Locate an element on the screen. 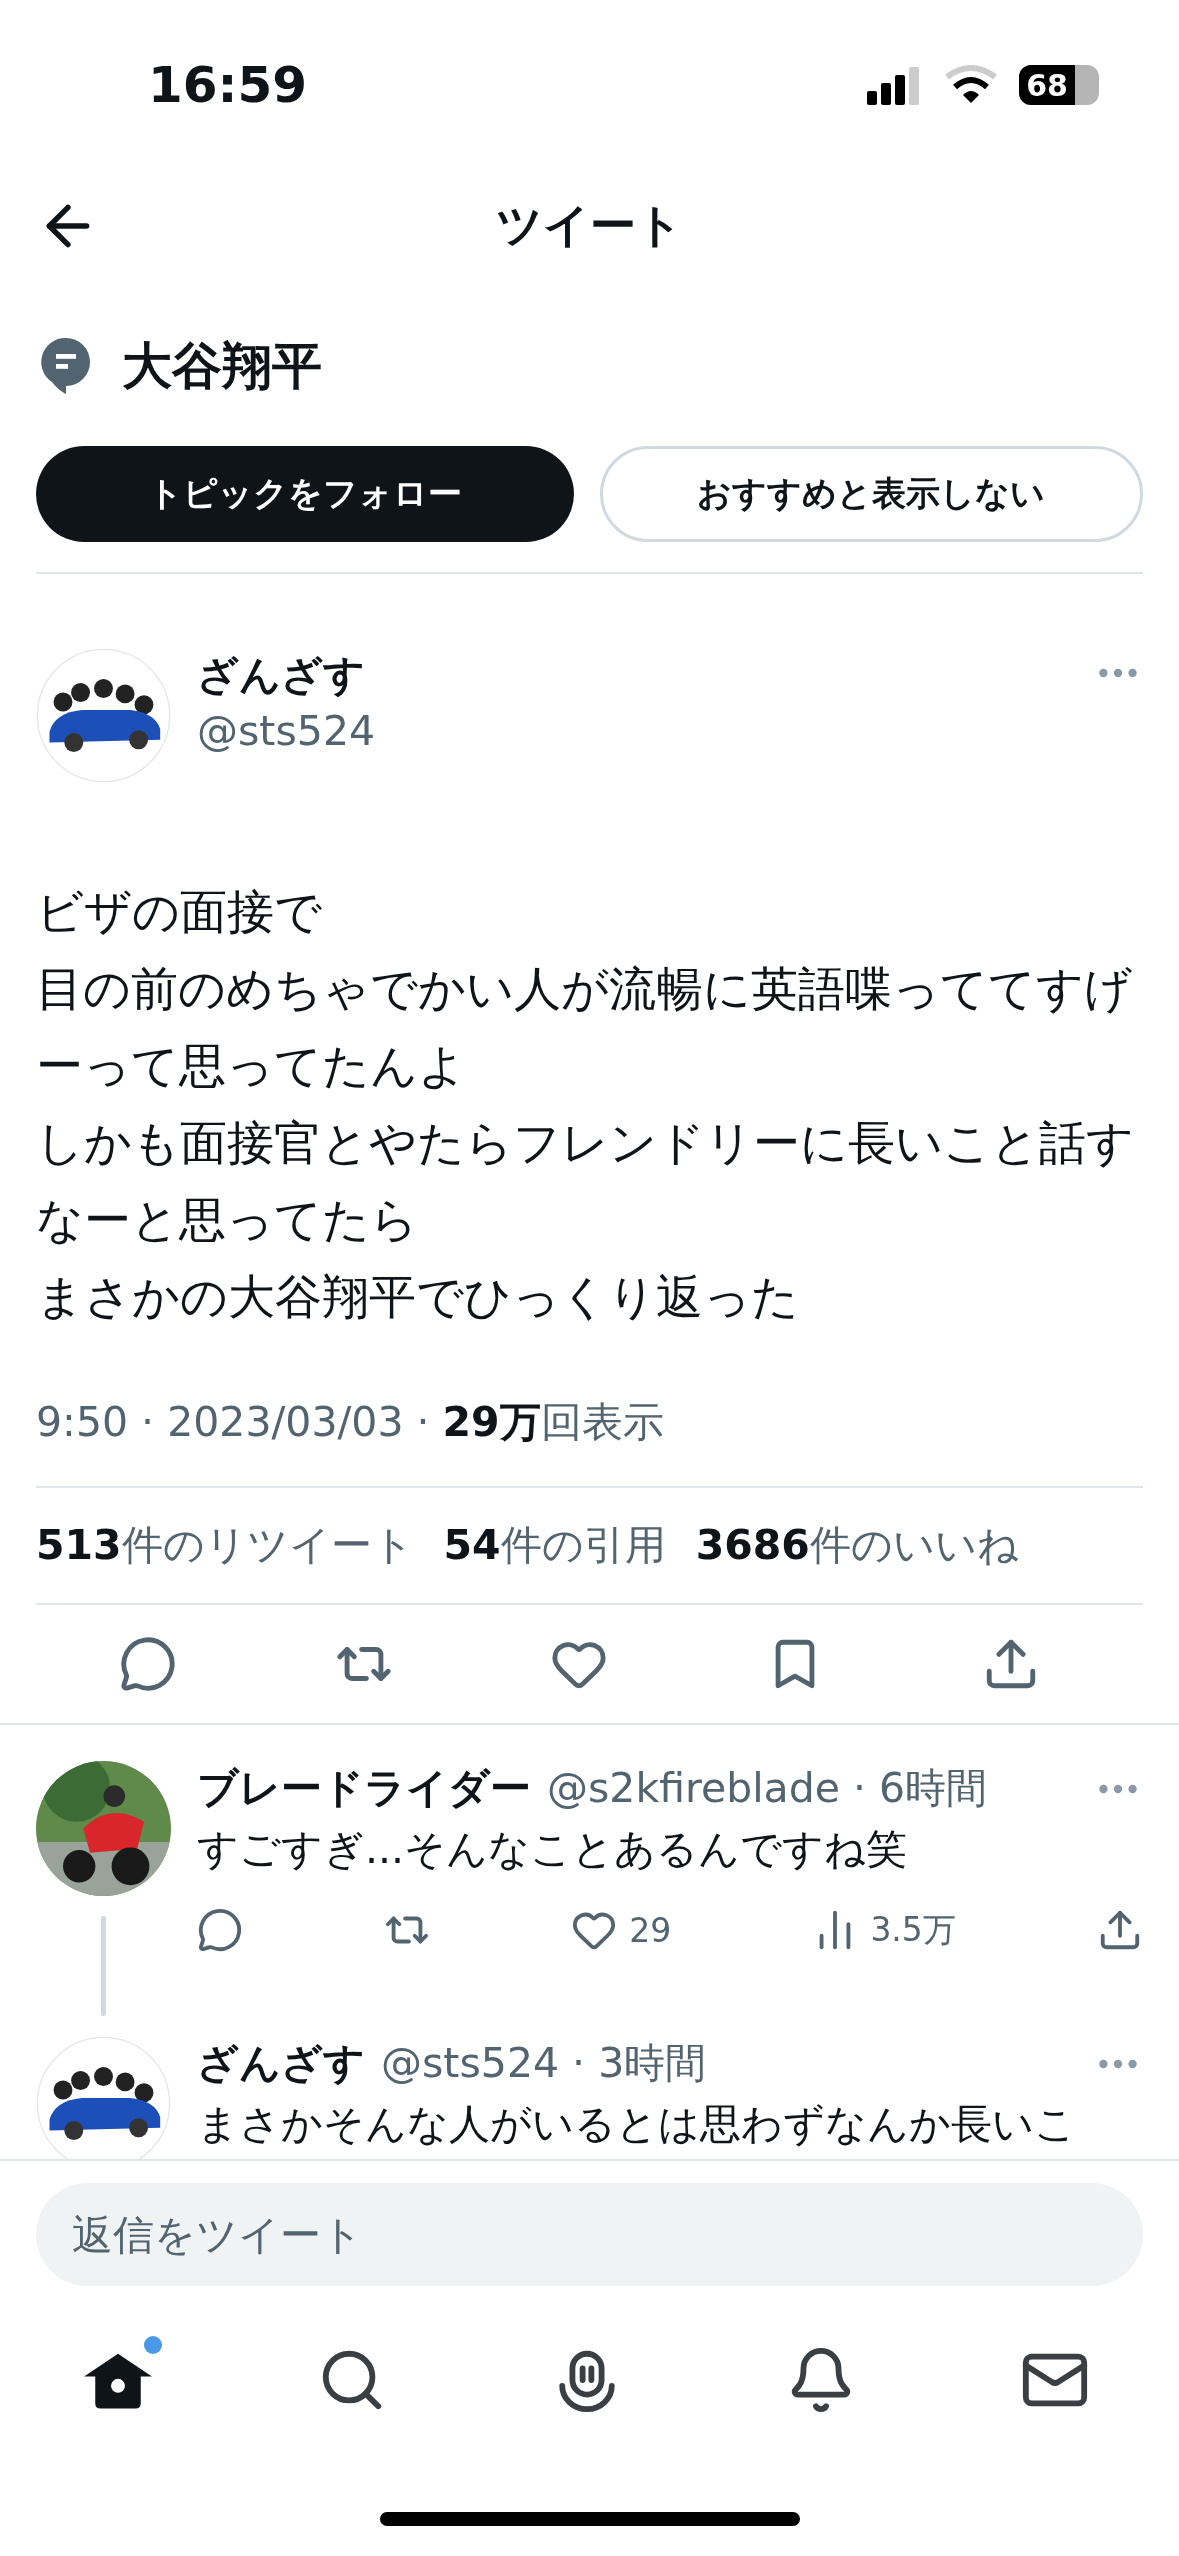 This screenshot has width=1179, height=2556. reply-input-field: 返信をツイート is located at coordinates (589, 2234).